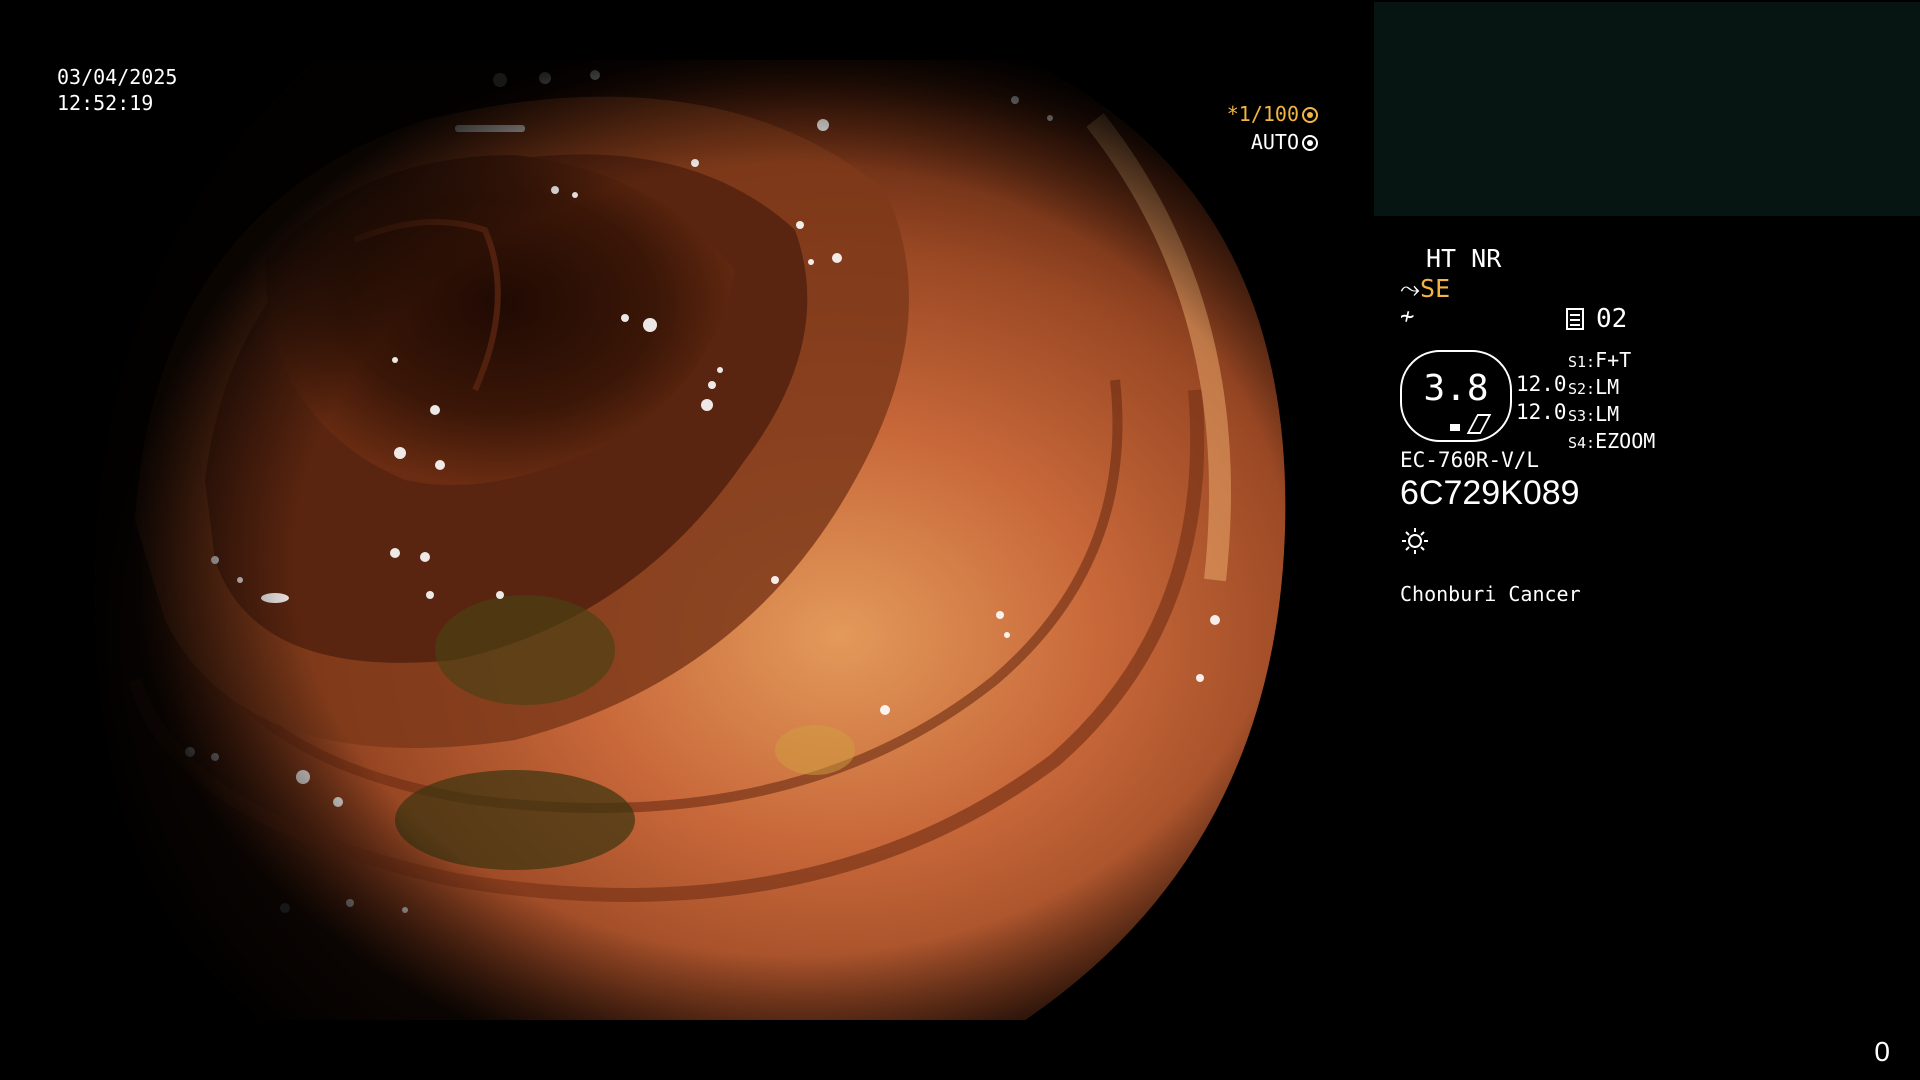 The image size is (1920, 1080). I want to click on switch-row: S4:EZOOM, so click(1611, 442).